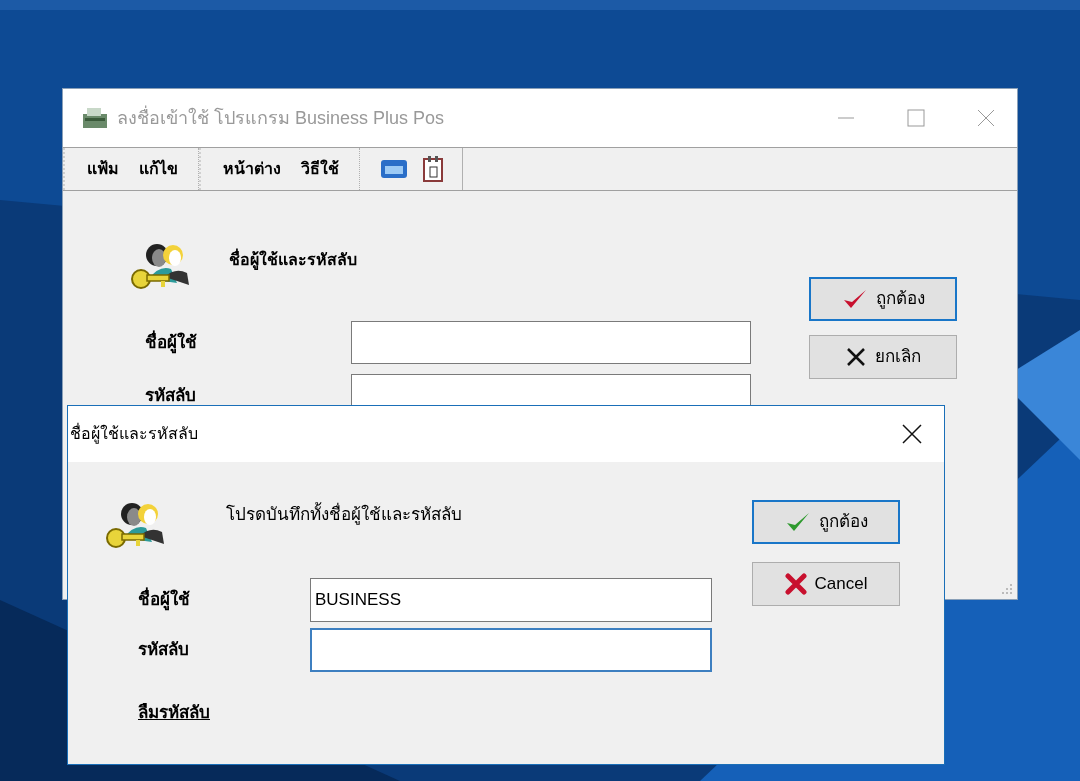 The width and height of the screenshot is (1080, 781). What do you see at coordinates (344, 515) in the screenshot?
I see `message-text: โปรดบันทึกทั้งชื่อผู้ใช้และรหัสลับ` at bounding box center [344, 515].